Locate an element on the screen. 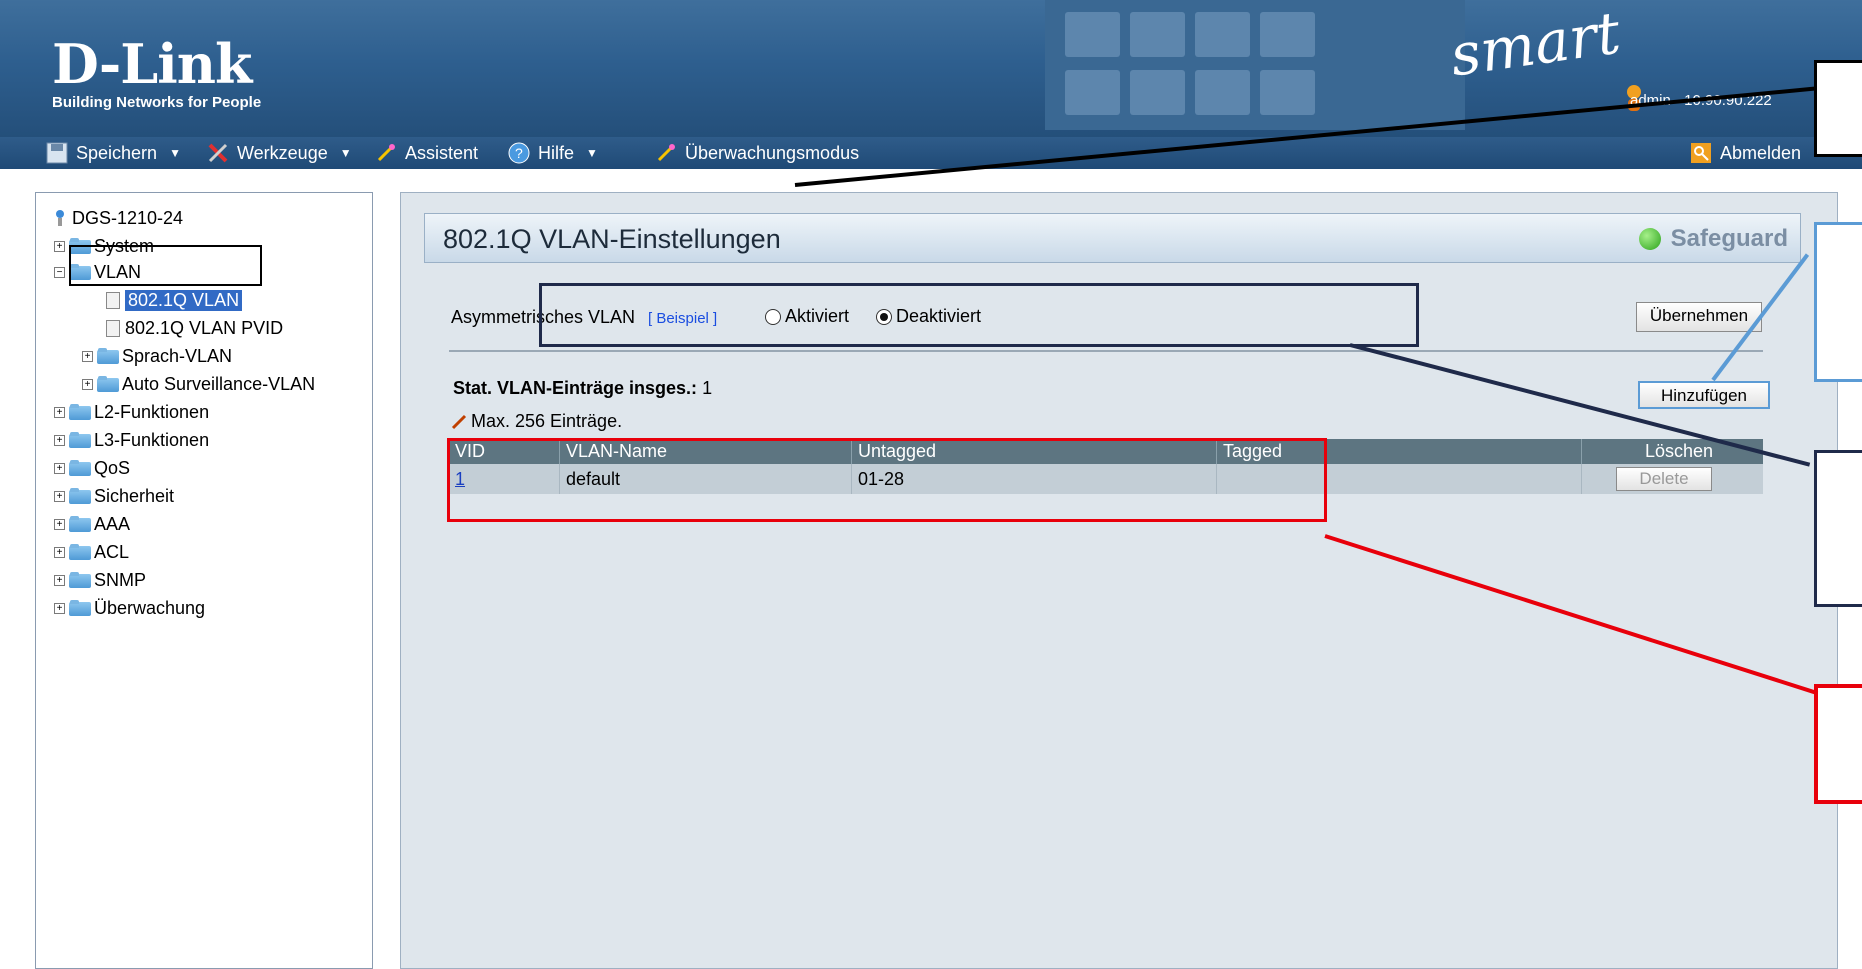 The width and height of the screenshot is (1862, 969). tree-item-8021q-vlan-pvid: 802.1Q VLAN PVID is located at coordinates (194, 328).